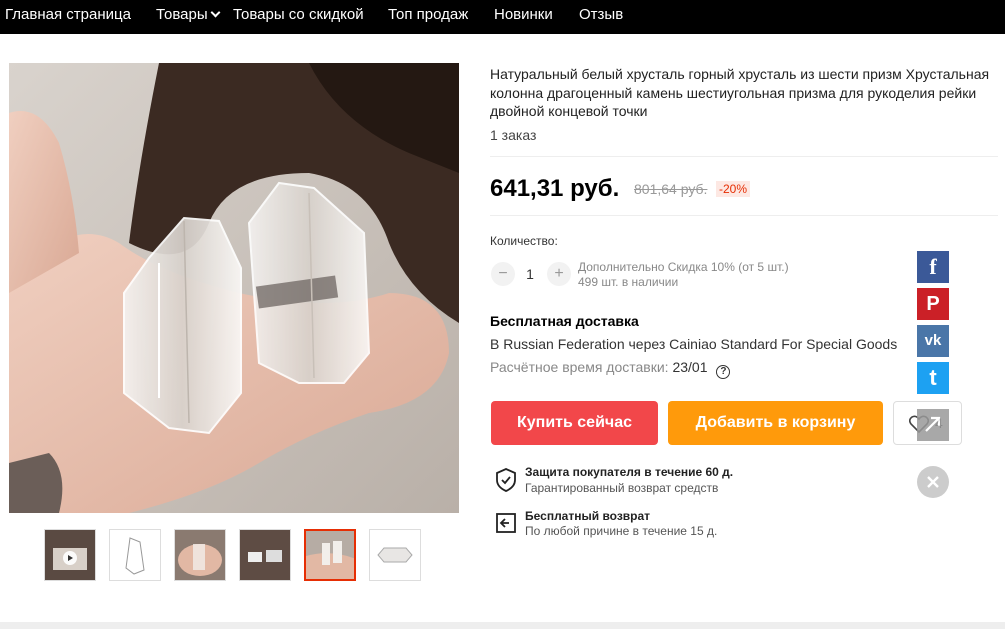 The height and width of the screenshot is (629, 1005). Describe the element at coordinates (733, 189) in the screenshot. I see `discount-badge: -20%` at that location.